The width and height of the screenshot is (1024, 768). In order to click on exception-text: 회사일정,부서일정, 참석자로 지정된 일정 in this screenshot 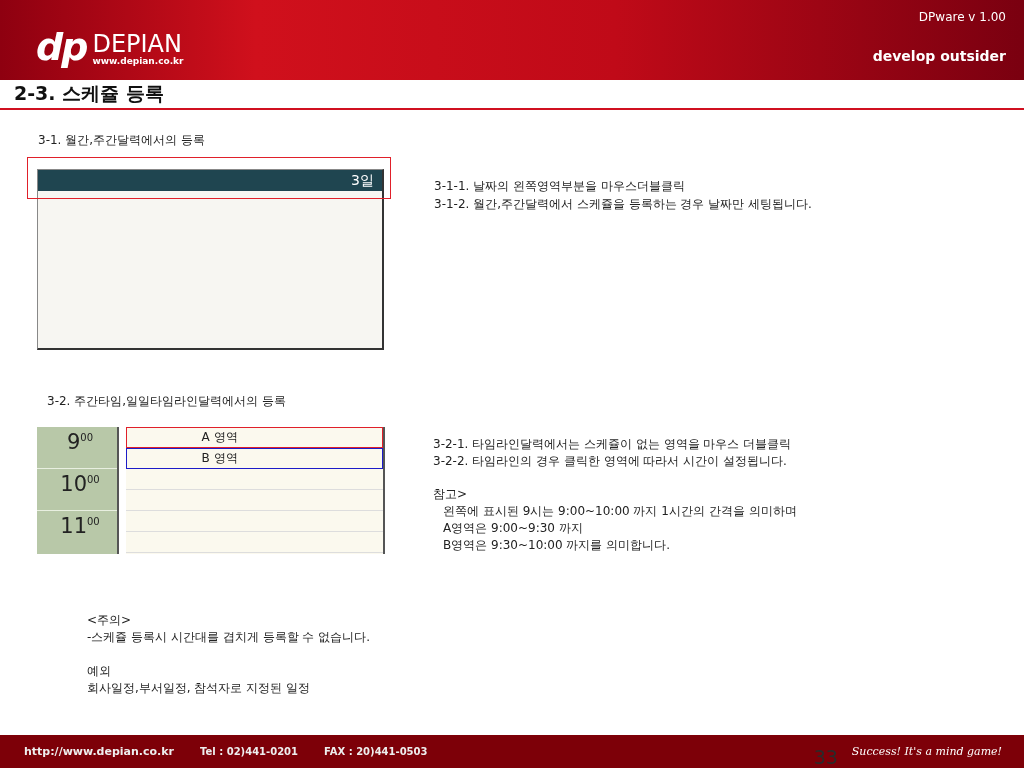, I will do `click(199, 688)`.